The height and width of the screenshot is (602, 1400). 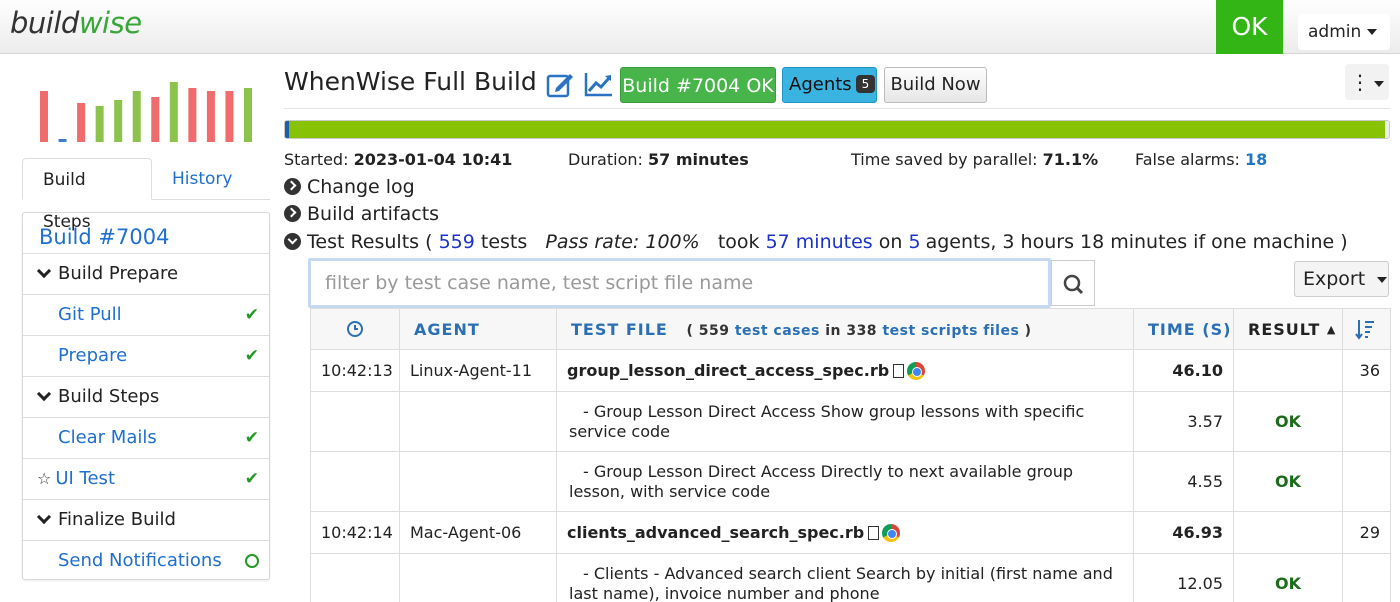 What do you see at coordinates (1249, 27) in the screenshot?
I see `build-status-indicator: OK` at bounding box center [1249, 27].